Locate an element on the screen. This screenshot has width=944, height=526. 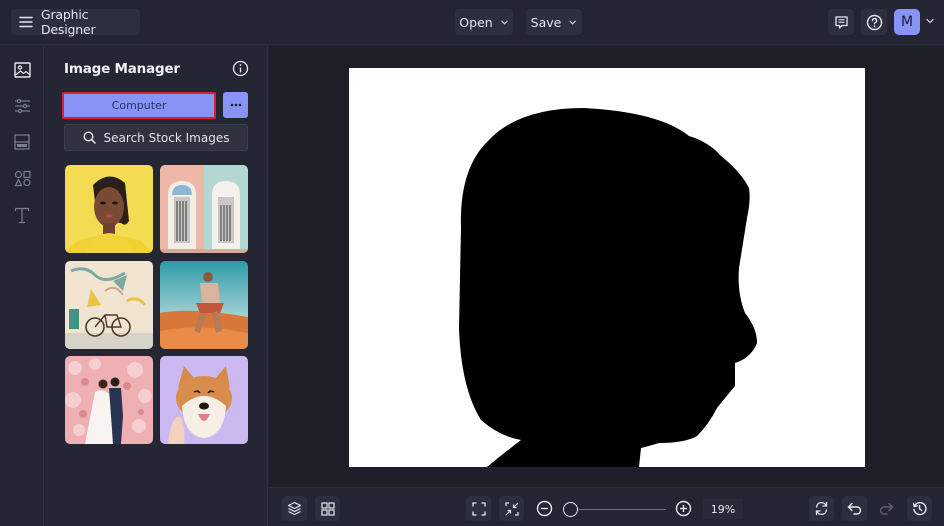
zoom-slider-track is located at coordinates (620, 509).